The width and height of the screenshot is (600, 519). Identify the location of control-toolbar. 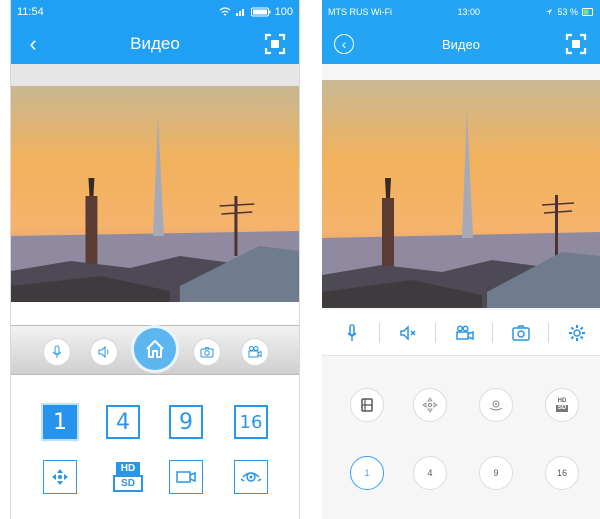
(461, 333).